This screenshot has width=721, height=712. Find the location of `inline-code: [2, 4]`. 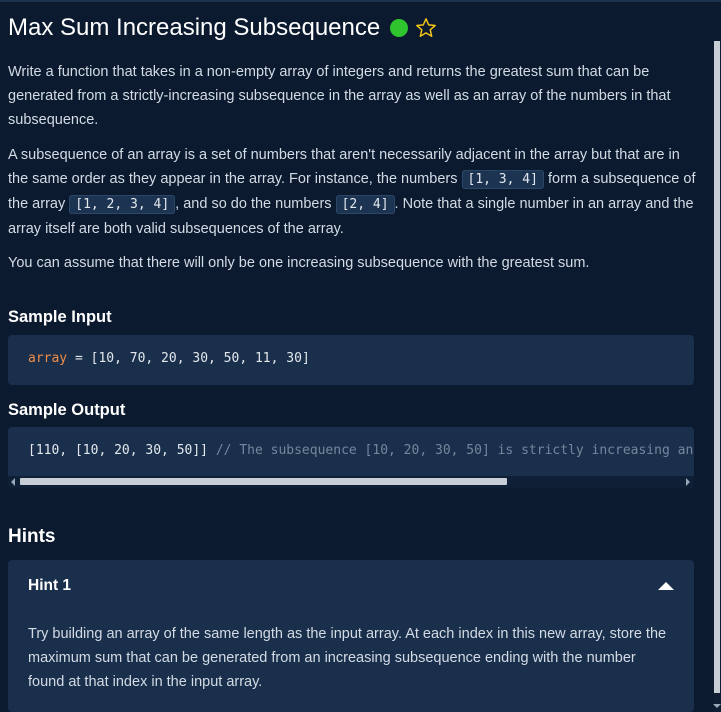

inline-code: [2, 4] is located at coordinates (365, 204).